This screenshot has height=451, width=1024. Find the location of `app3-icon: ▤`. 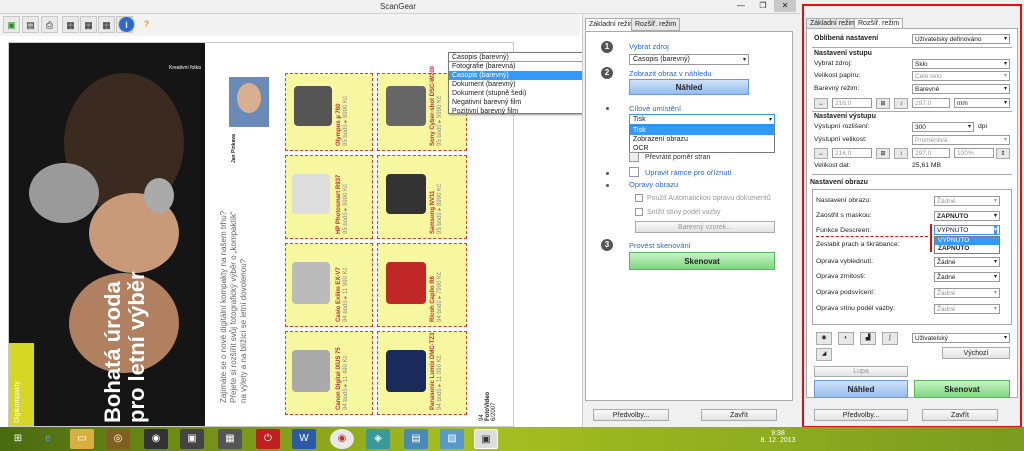

app3-icon: ▤ is located at coordinates (416, 439).